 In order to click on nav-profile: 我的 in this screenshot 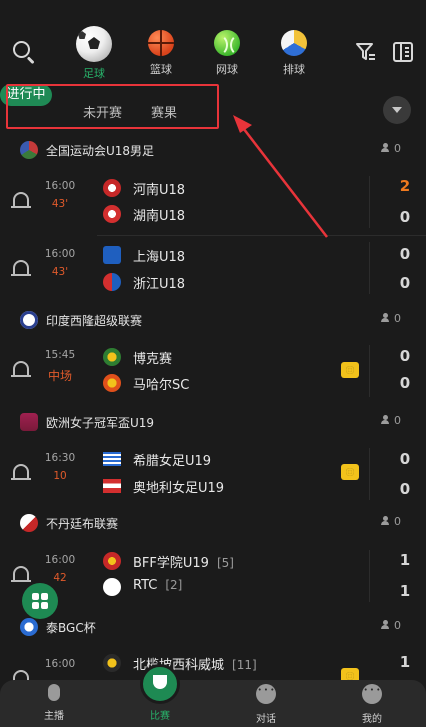, I will do `click(372, 704)`.